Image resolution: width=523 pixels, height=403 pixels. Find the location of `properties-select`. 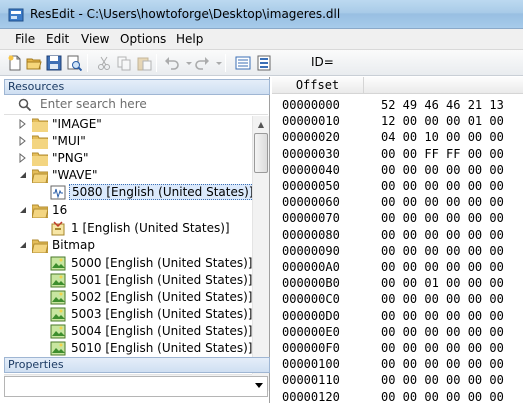

properties-select is located at coordinates (136, 386).